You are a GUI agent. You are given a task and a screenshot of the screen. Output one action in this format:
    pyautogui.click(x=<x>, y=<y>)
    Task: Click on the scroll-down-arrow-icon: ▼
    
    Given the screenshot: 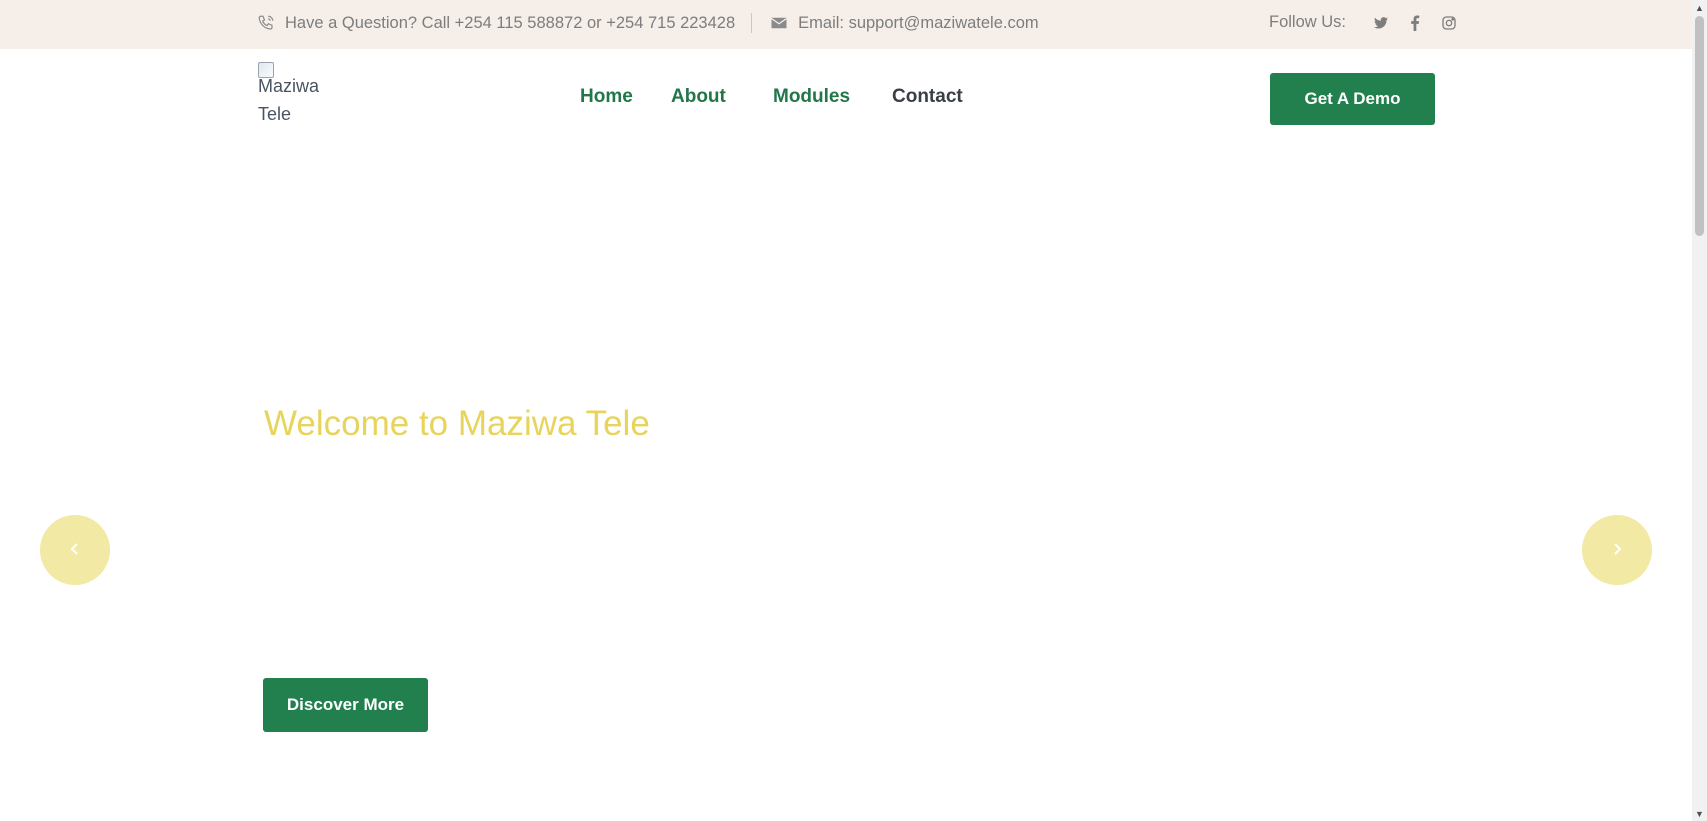 What is the action you would take?
    pyautogui.click(x=1699, y=813)
    